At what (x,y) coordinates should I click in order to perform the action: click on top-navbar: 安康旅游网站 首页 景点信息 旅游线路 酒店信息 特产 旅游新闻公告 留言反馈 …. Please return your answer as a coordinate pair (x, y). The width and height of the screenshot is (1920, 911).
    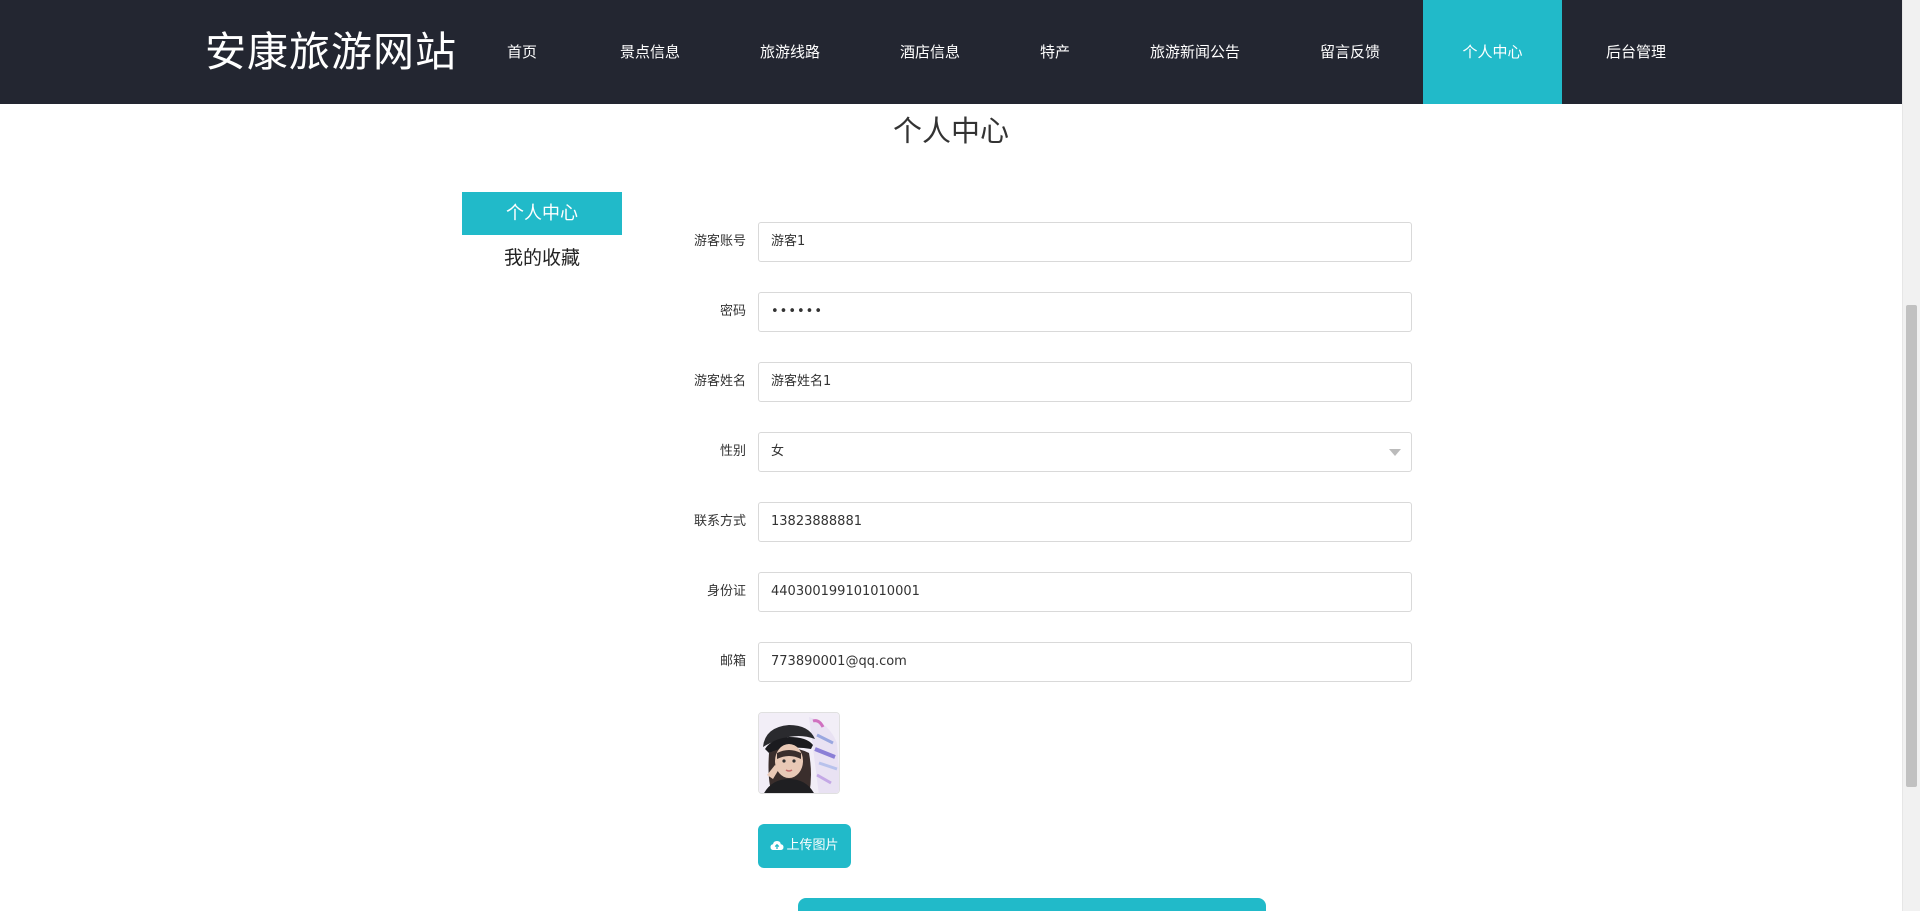
    Looking at the image, I should click on (951, 52).